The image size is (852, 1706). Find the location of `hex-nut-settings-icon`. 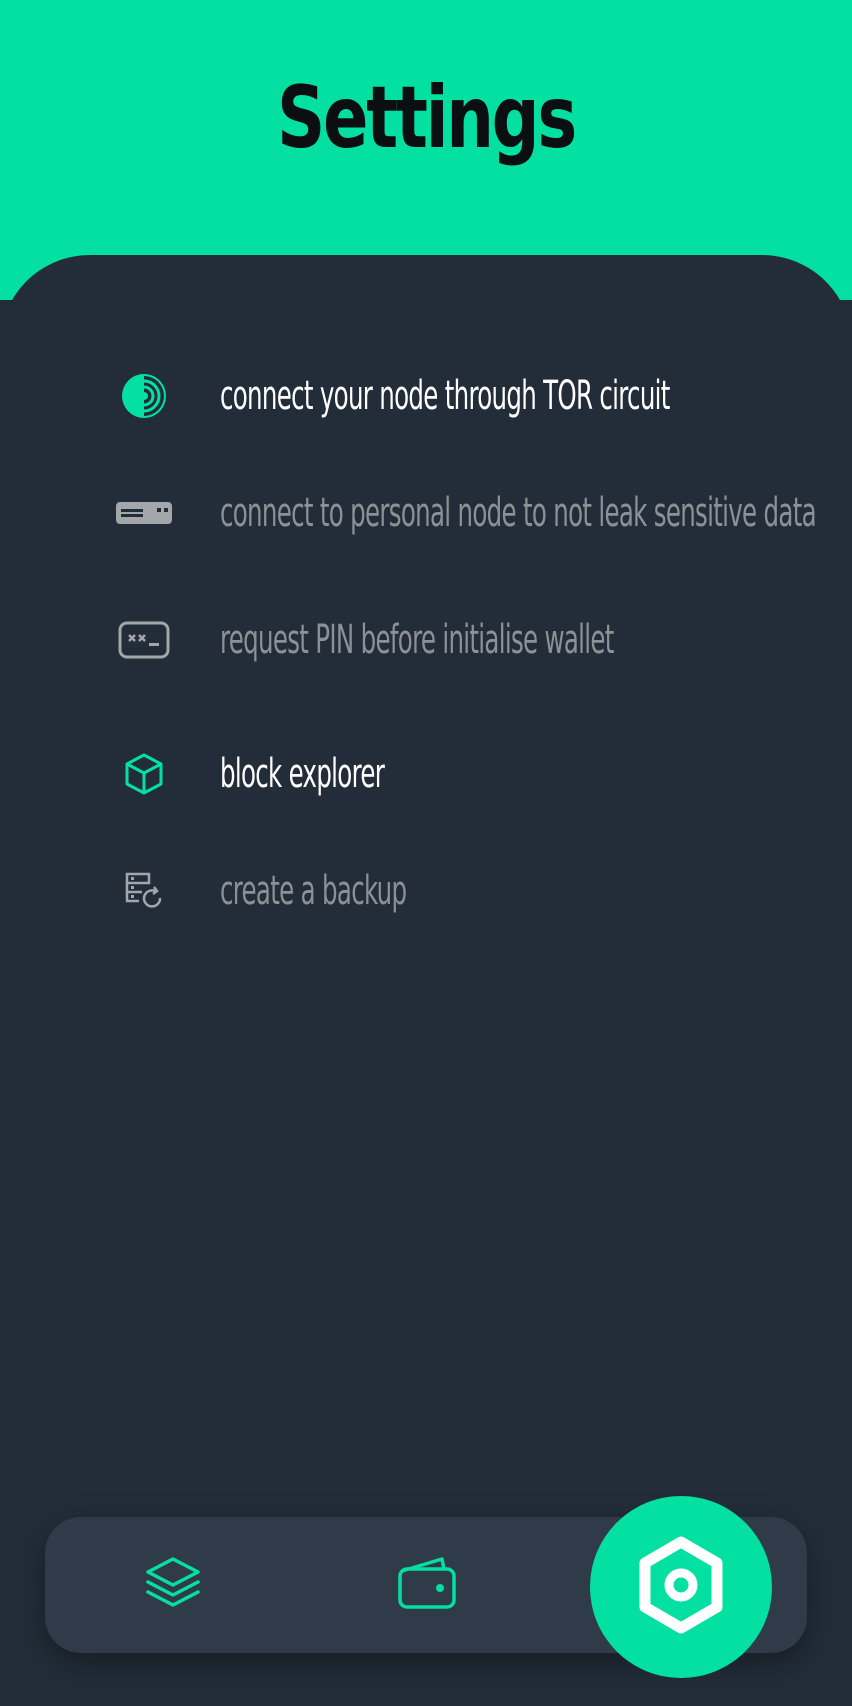

hex-nut-settings-icon is located at coordinates (681, 1587).